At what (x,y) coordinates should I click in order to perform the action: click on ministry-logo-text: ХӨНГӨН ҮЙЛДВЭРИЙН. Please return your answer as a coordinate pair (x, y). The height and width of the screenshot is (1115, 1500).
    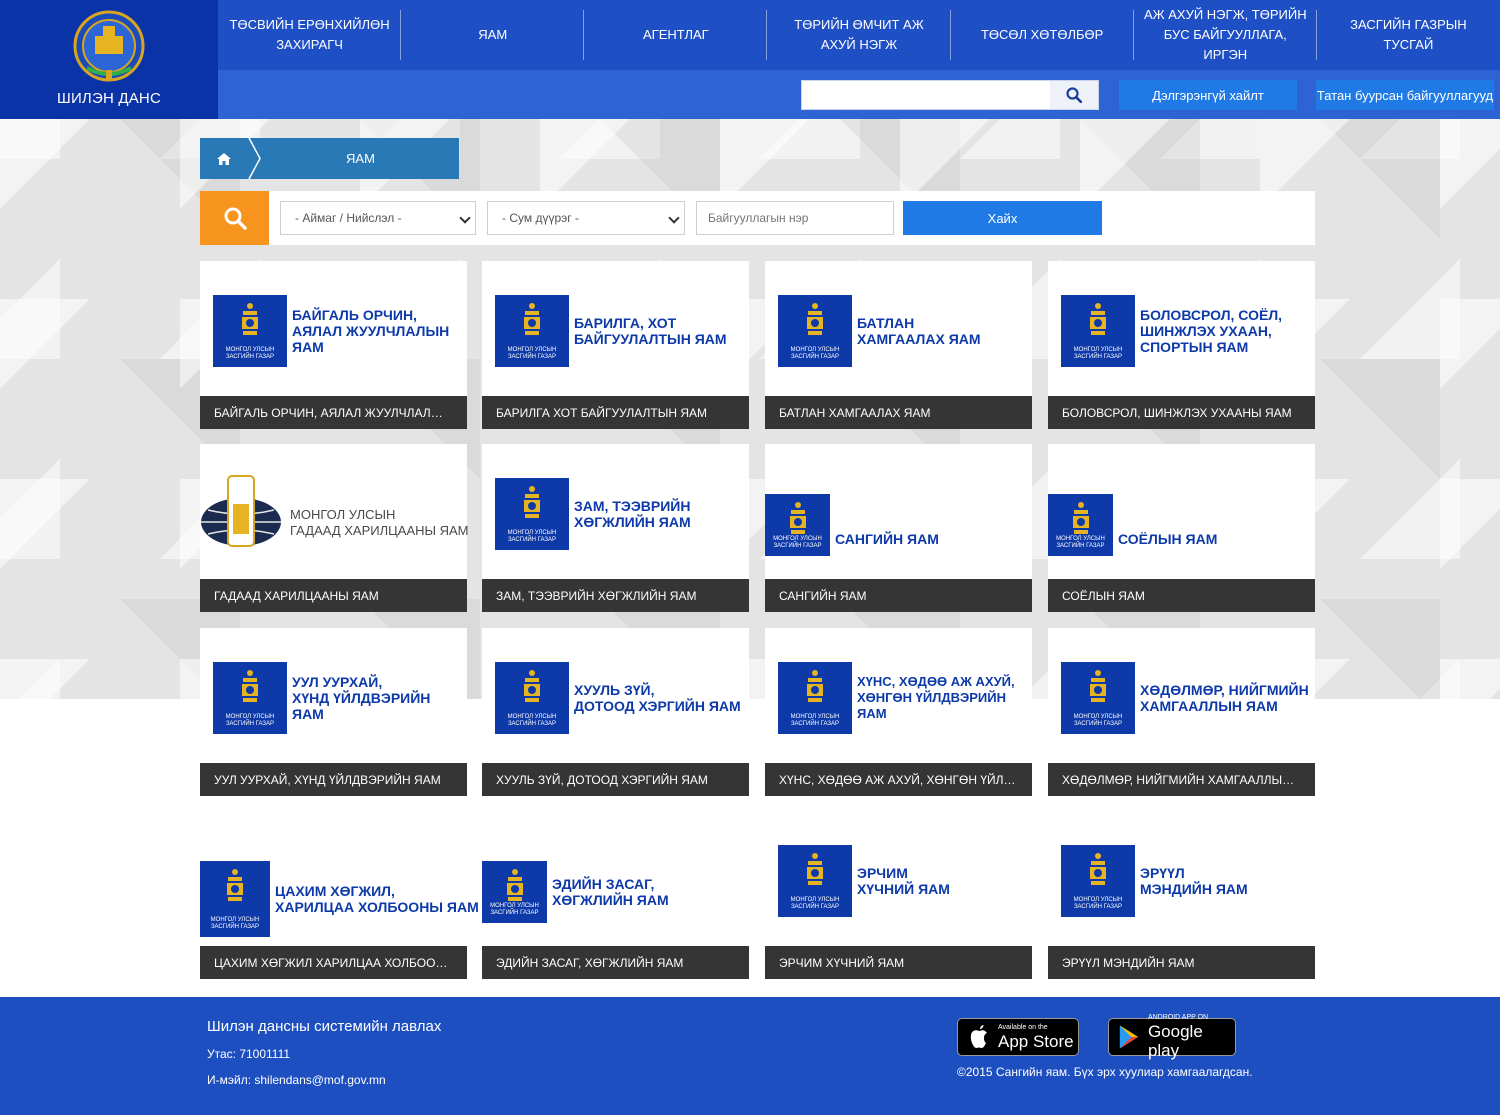
    Looking at the image, I should click on (931, 697).